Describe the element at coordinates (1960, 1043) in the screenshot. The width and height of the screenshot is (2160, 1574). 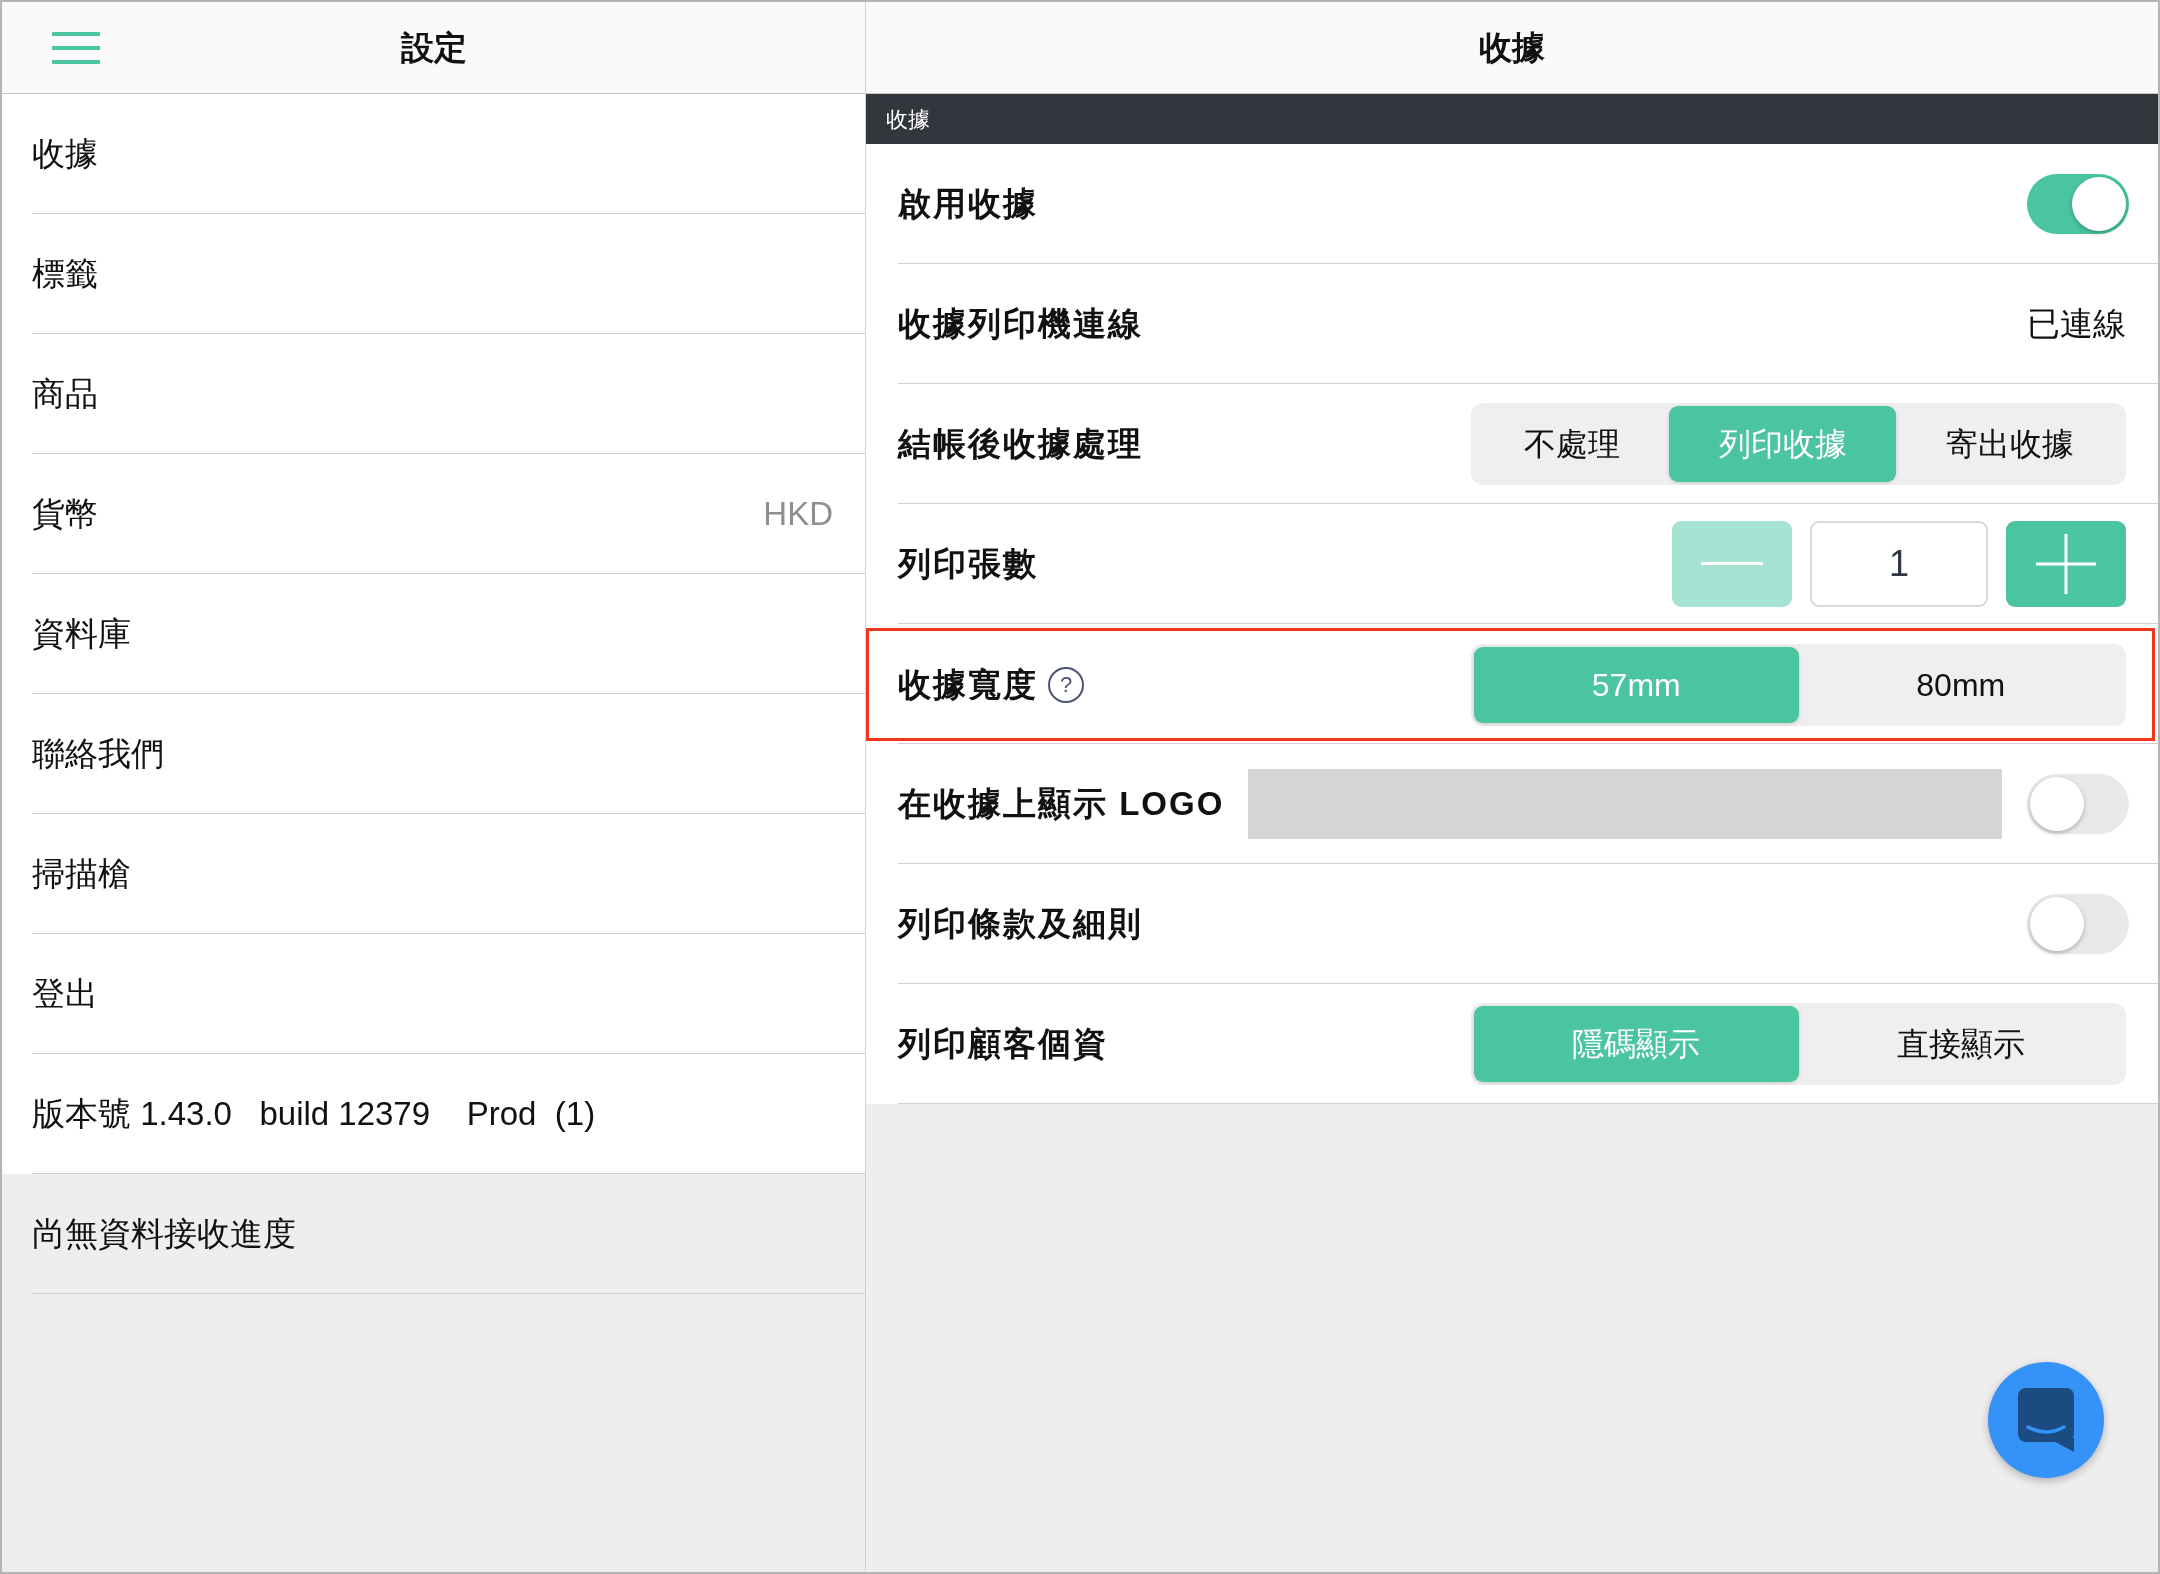
I see `segment-option: 直接顯示` at that location.